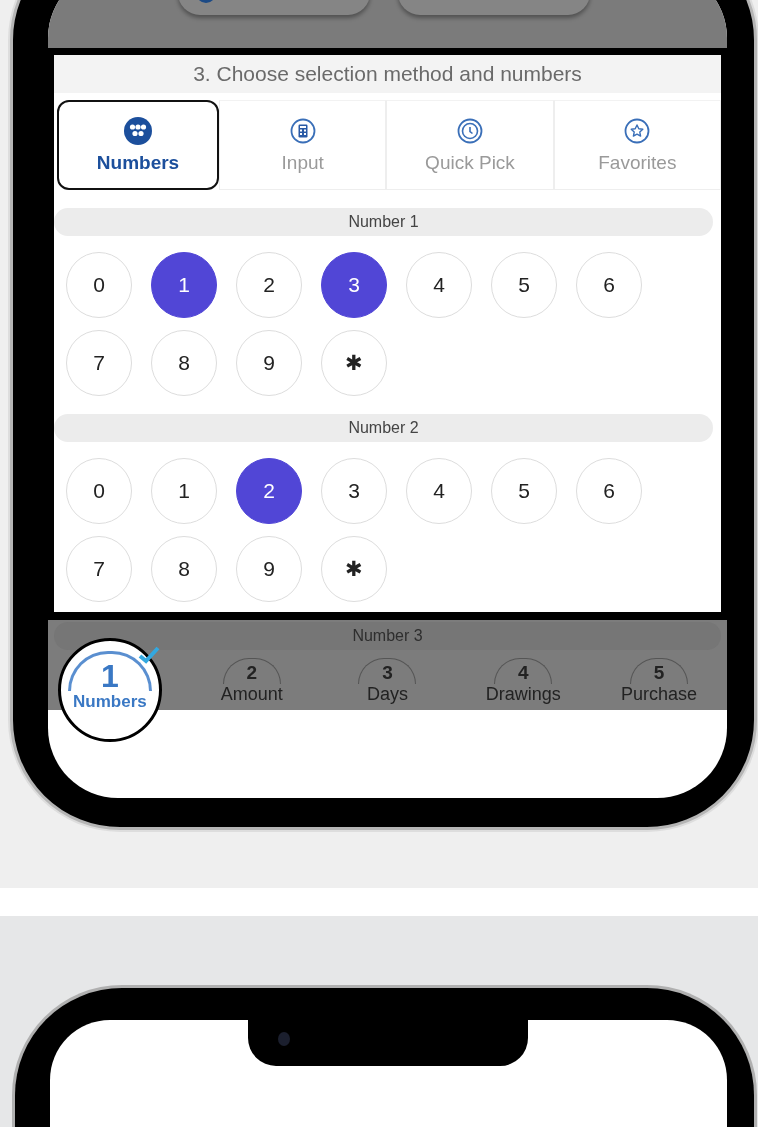 This screenshot has height=1127, width=758. Describe the element at coordinates (387, 636) in the screenshot. I see `group-label: Number 3` at that location.